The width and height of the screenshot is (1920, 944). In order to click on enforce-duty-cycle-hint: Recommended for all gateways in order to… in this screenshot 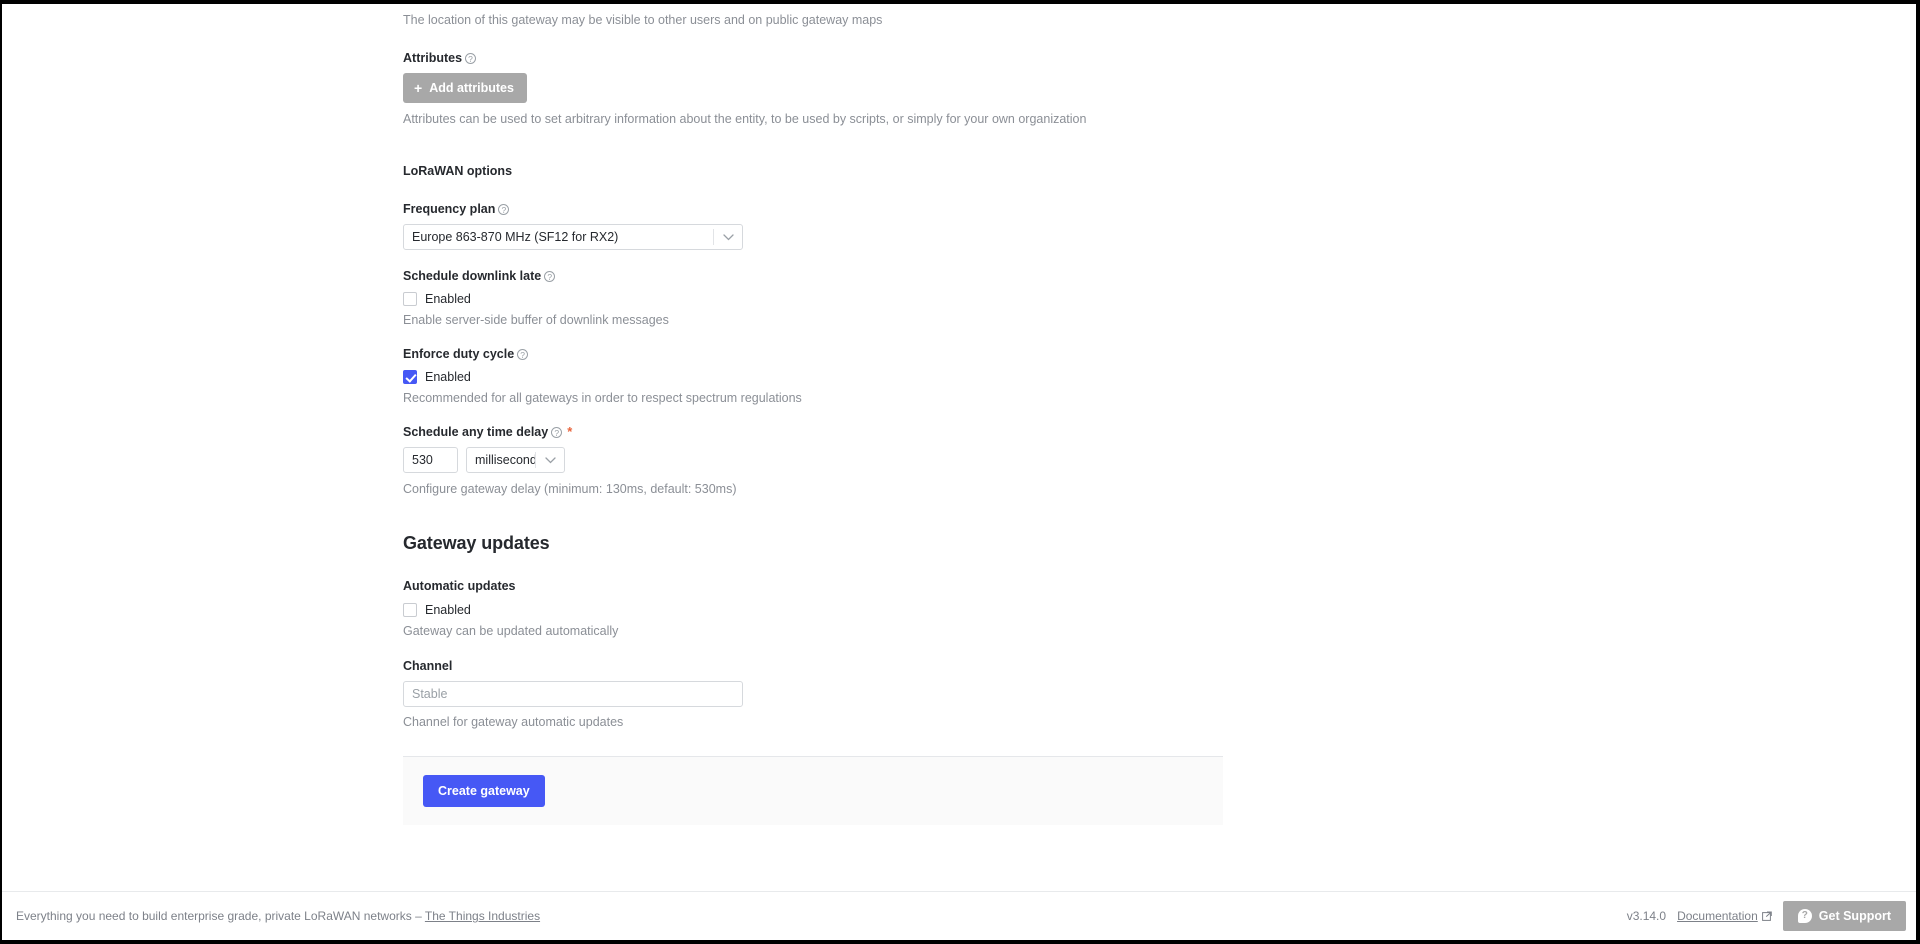, I will do `click(602, 398)`.